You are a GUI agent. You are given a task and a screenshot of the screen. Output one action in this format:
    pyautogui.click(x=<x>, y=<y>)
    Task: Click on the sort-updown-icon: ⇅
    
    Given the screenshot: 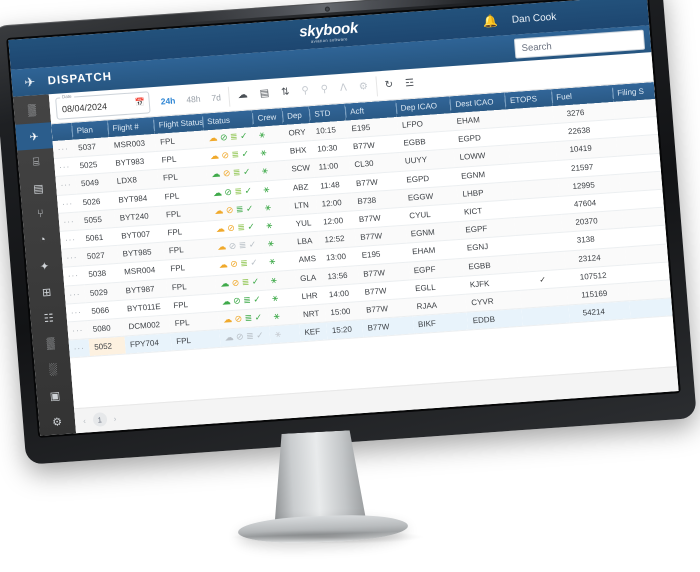 What is the action you would take?
    pyautogui.click(x=285, y=93)
    